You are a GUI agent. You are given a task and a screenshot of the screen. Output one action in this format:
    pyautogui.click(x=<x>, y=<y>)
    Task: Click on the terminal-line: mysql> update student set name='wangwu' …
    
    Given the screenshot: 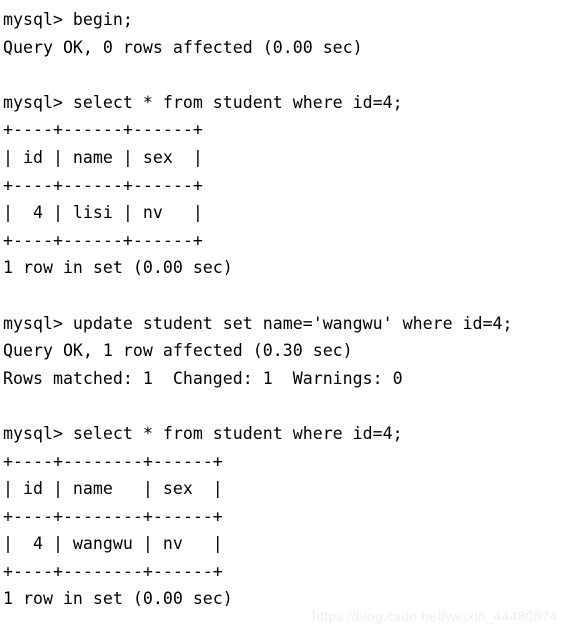 What is the action you would take?
    pyautogui.click(x=258, y=323)
    